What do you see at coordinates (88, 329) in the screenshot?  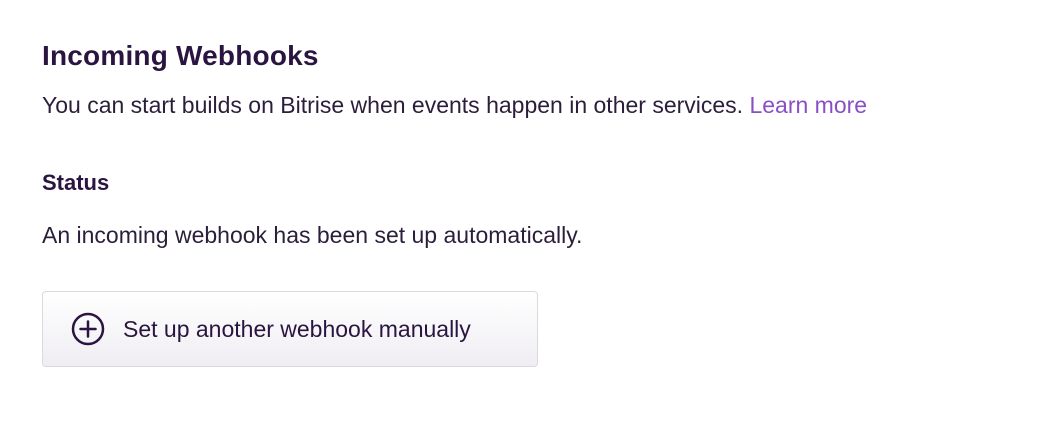 I see `plus-circle-icon` at bounding box center [88, 329].